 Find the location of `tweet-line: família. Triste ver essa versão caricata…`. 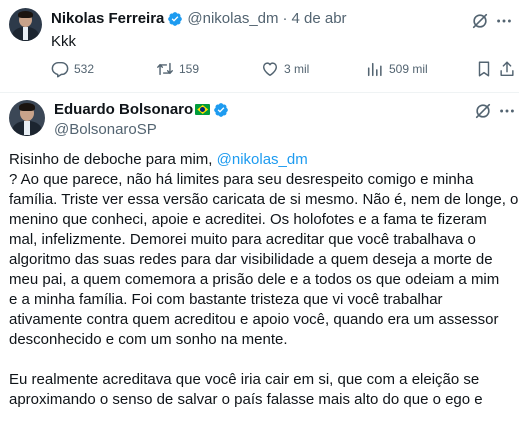

tweet-line: família. Triste ver essa versão caricata… is located at coordinates (264, 199).